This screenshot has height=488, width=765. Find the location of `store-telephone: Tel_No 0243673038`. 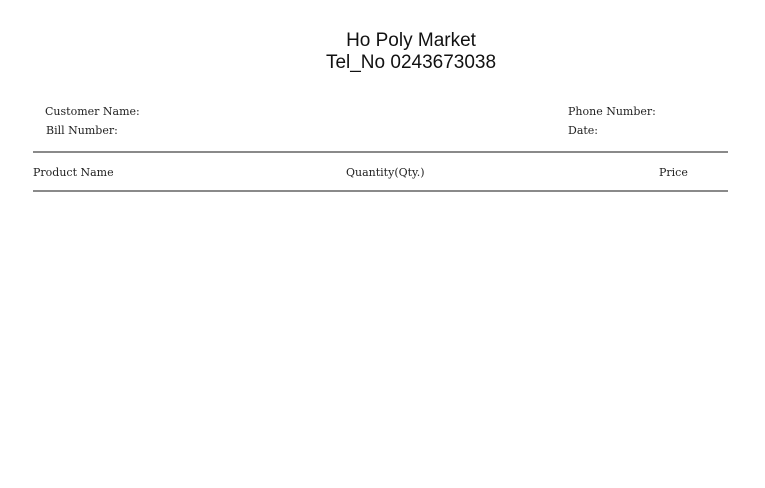

store-telephone: Tel_No 0243673038 is located at coordinates (411, 62).